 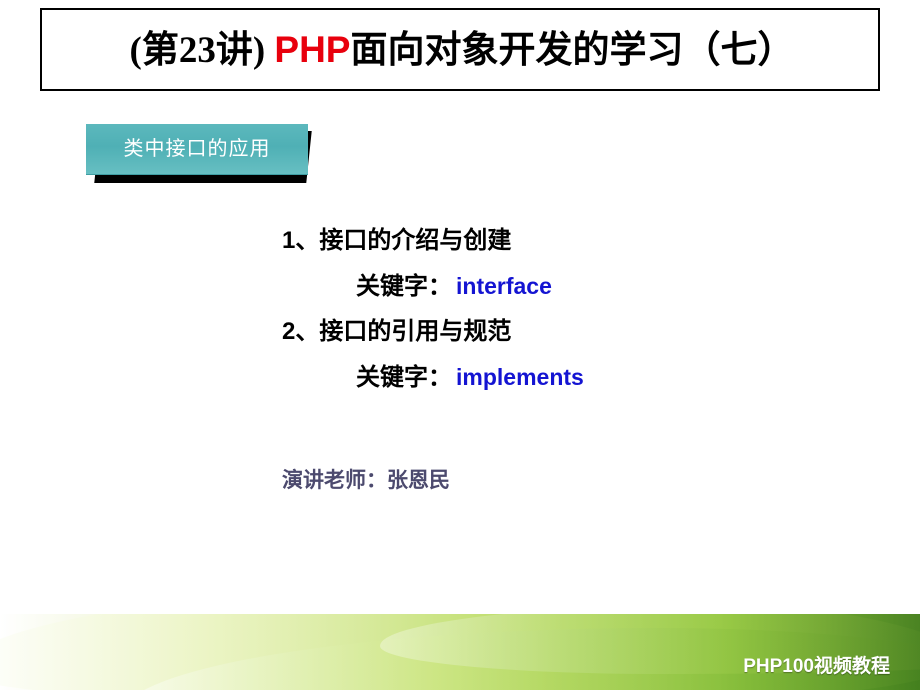 I want to click on keyword-value: interface, so click(x=504, y=286).